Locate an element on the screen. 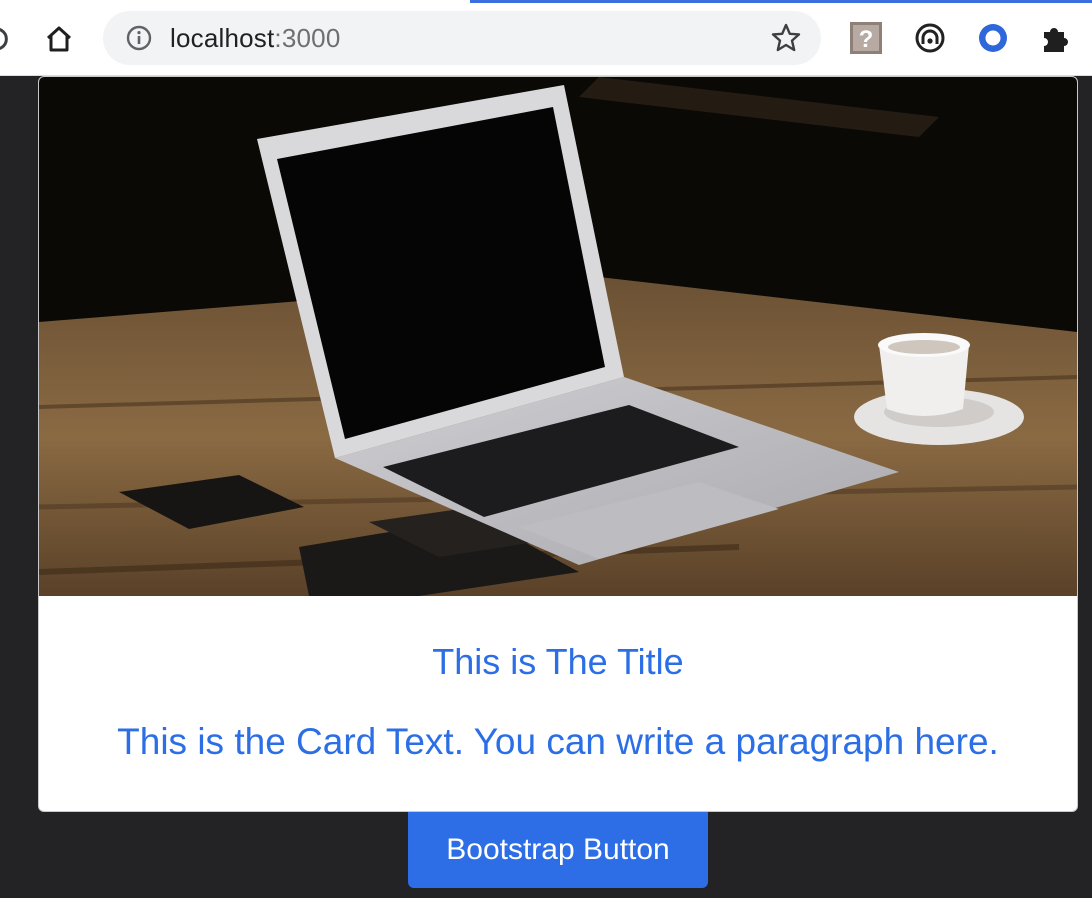 Image resolution: width=1092 pixels, height=898 pixels. opera-extension-icon is located at coordinates (993, 38).